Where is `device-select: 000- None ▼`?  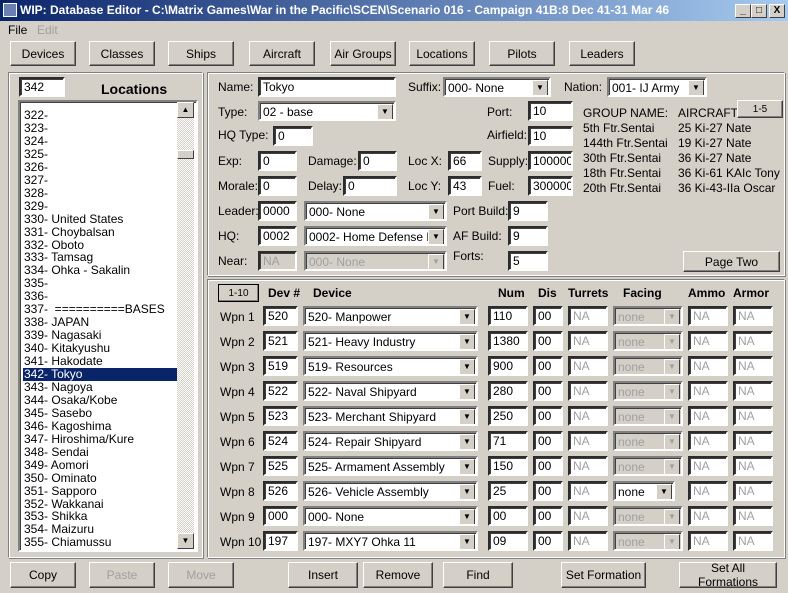 device-select: 000- None ▼ is located at coordinates (390, 516).